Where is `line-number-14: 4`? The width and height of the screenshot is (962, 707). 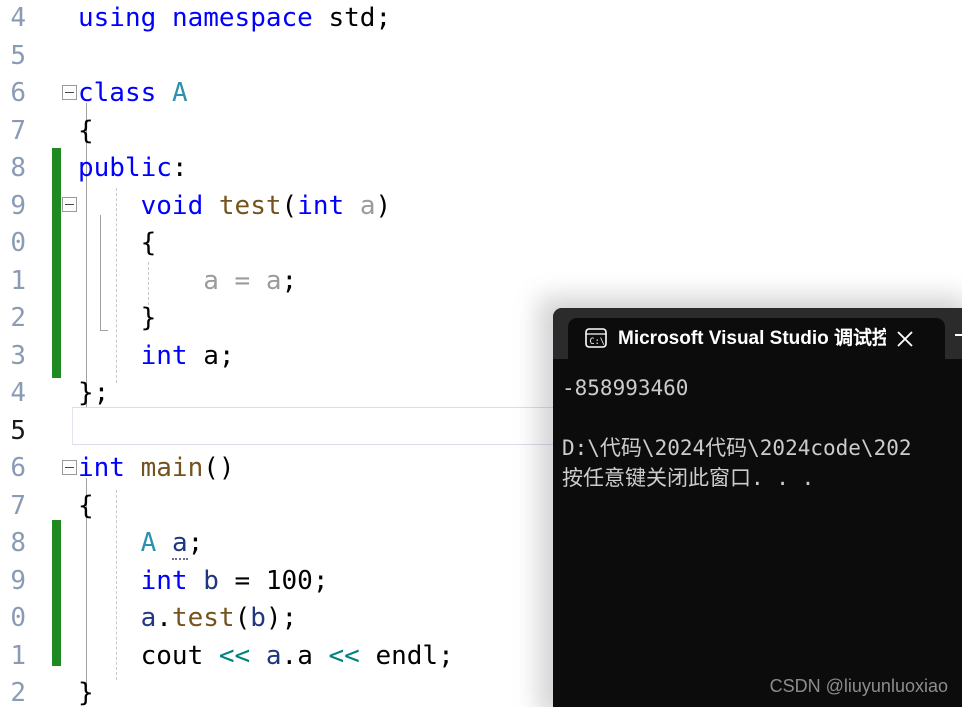
line-number-14: 4 is located at coordinates (18, 393).